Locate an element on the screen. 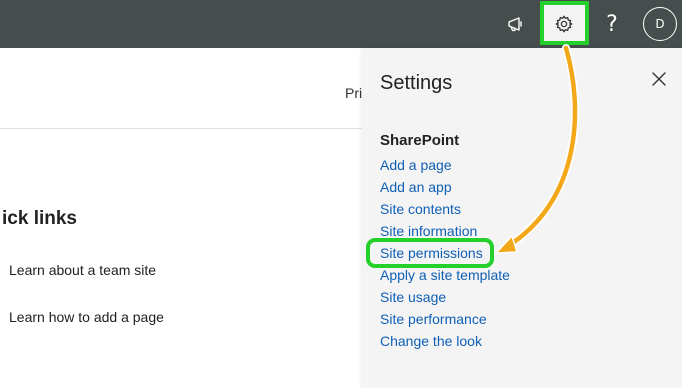  menu-item-site-usage: Site usage is located at coordinates (413, 297).